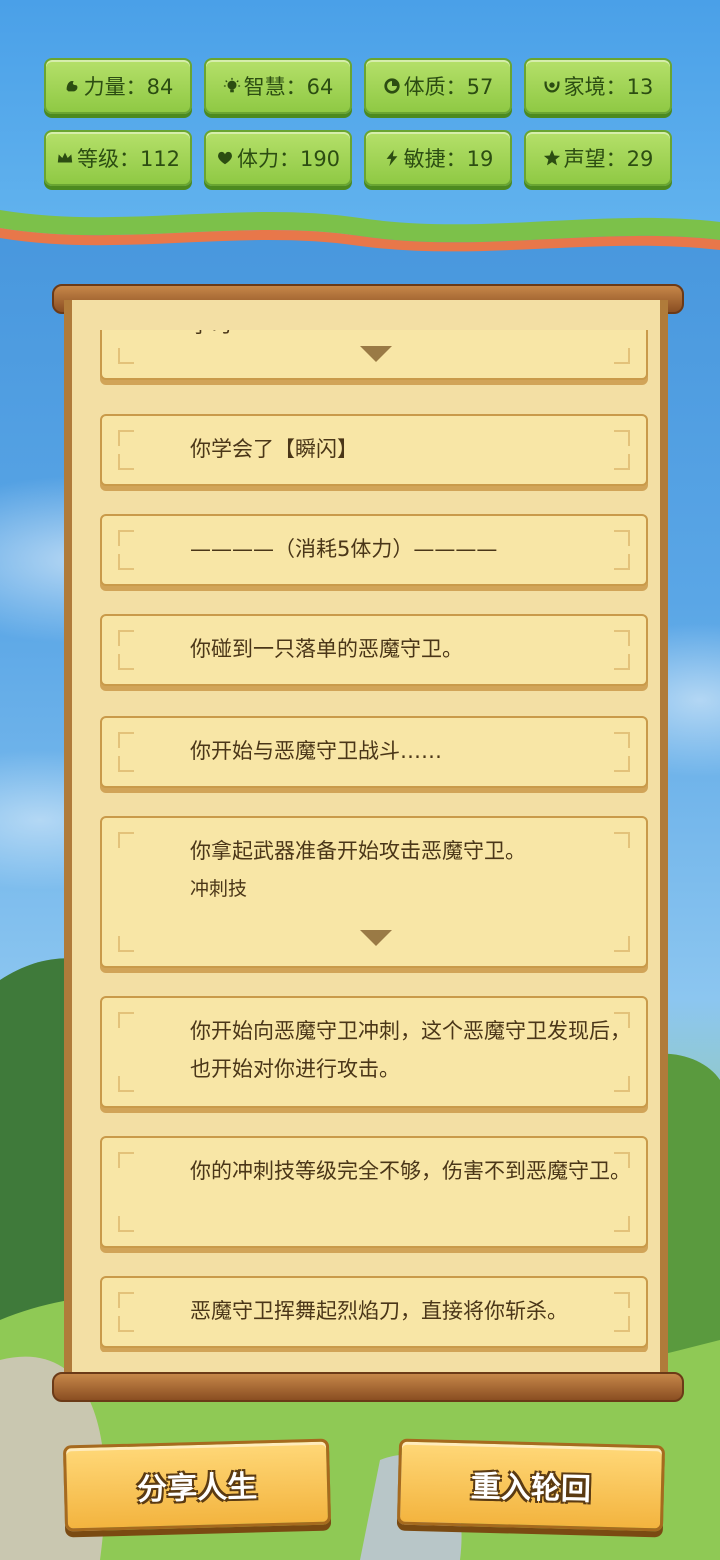 The height and width of the screenshot is (1560, 720). What do you see at coordinates (288, 87) in the screenshot?
I see `stat-wisdom-label: 智慧：64` at bounding box center [288, 87].